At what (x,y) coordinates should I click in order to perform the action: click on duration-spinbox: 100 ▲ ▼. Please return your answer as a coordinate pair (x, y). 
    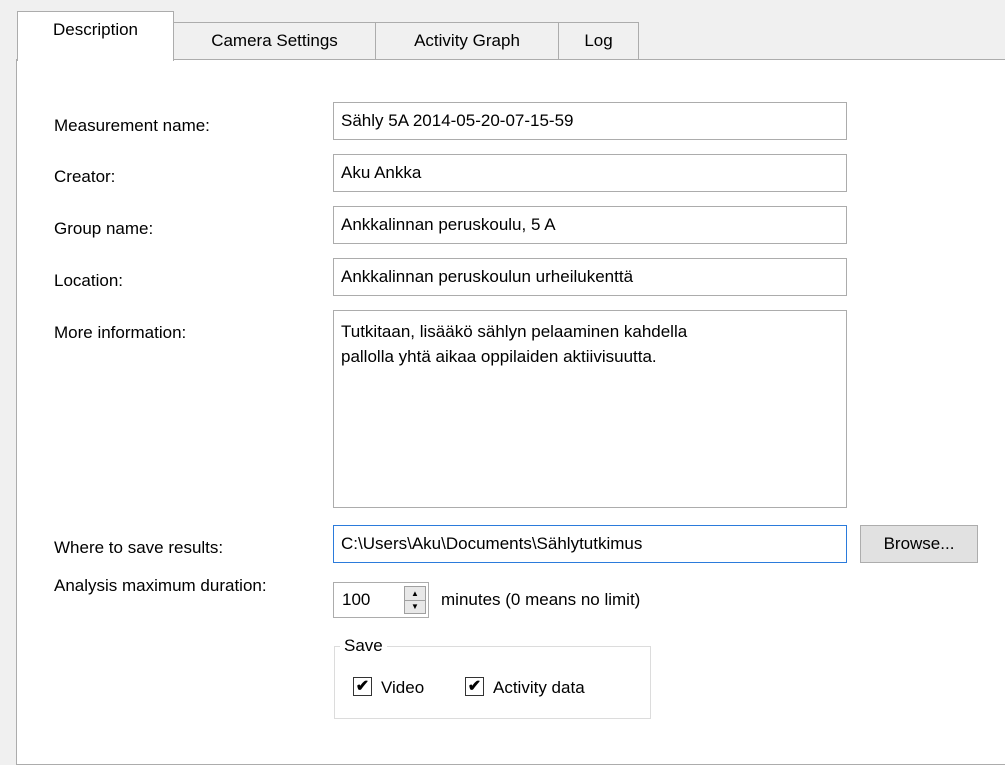
    Looking at the image, I should click on (381, 600).